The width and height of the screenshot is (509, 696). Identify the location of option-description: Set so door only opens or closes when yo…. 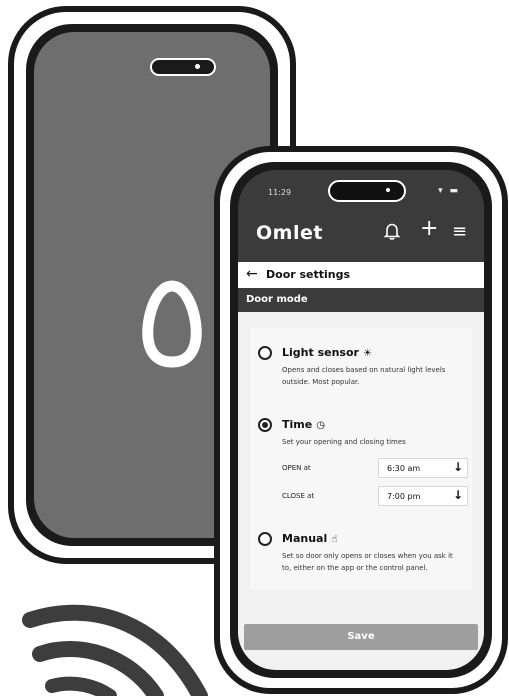
(367, 562).